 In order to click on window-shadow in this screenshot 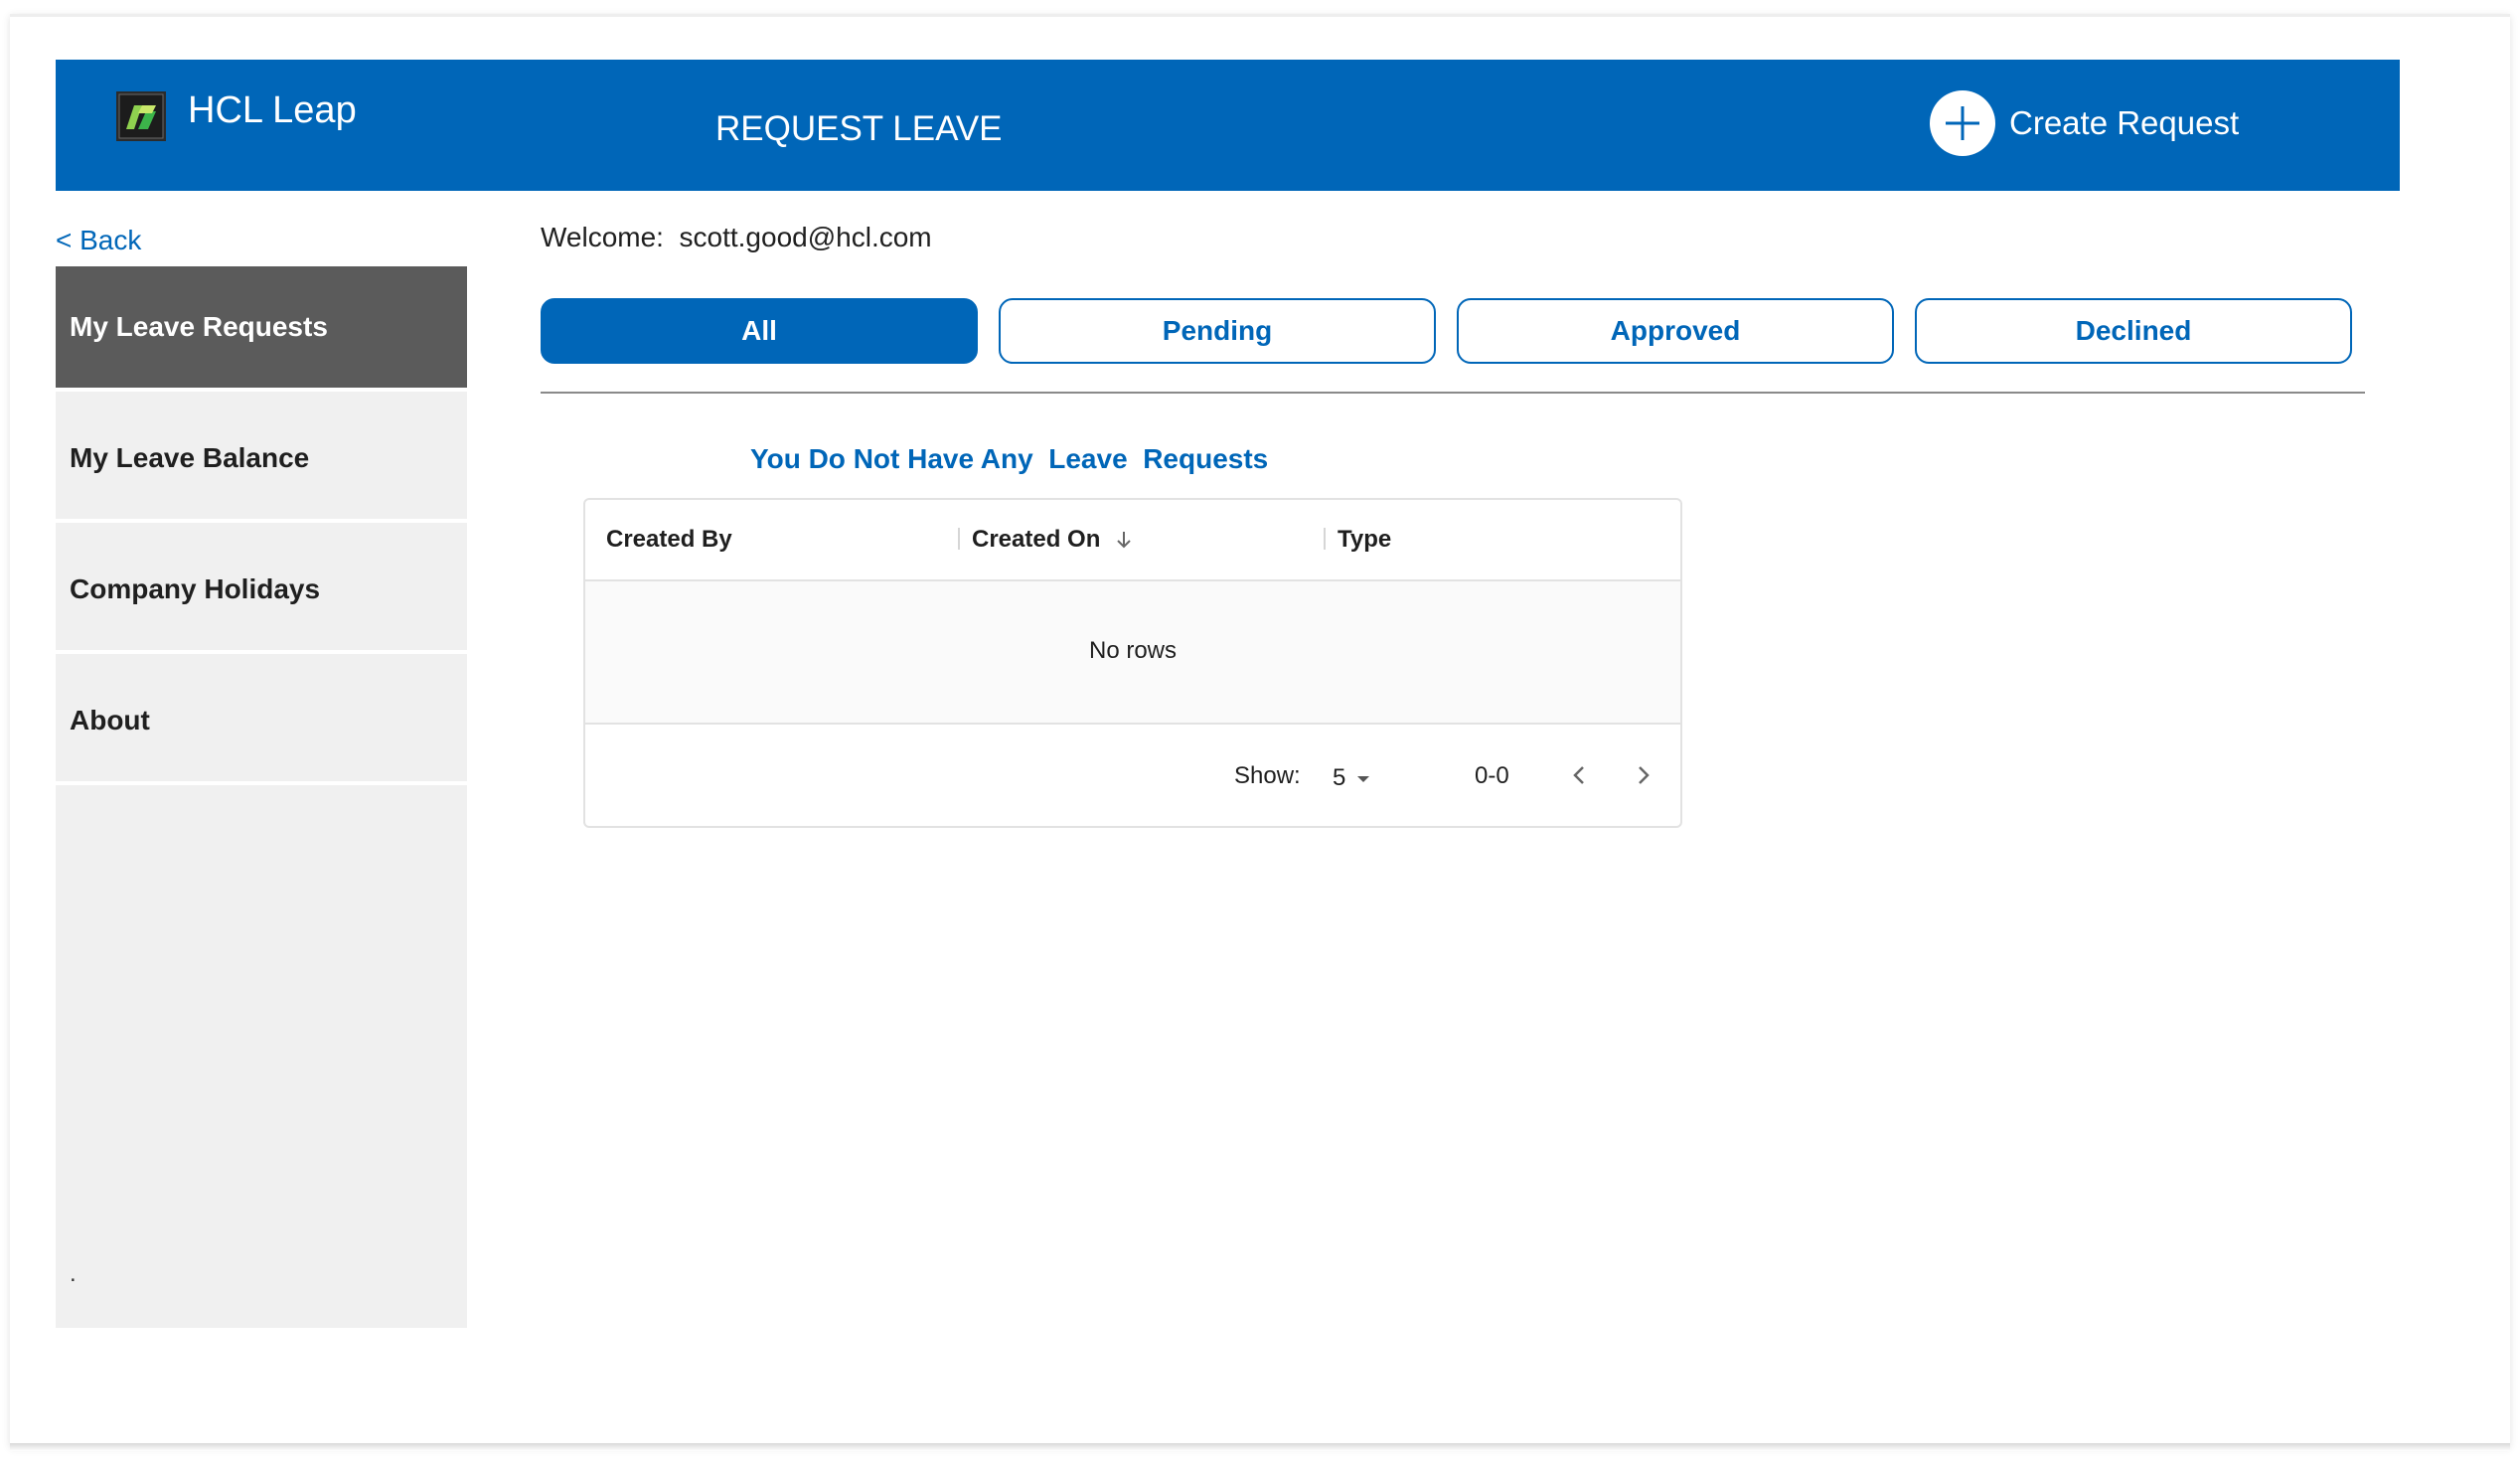, I will do `click(1260, 1447)`.